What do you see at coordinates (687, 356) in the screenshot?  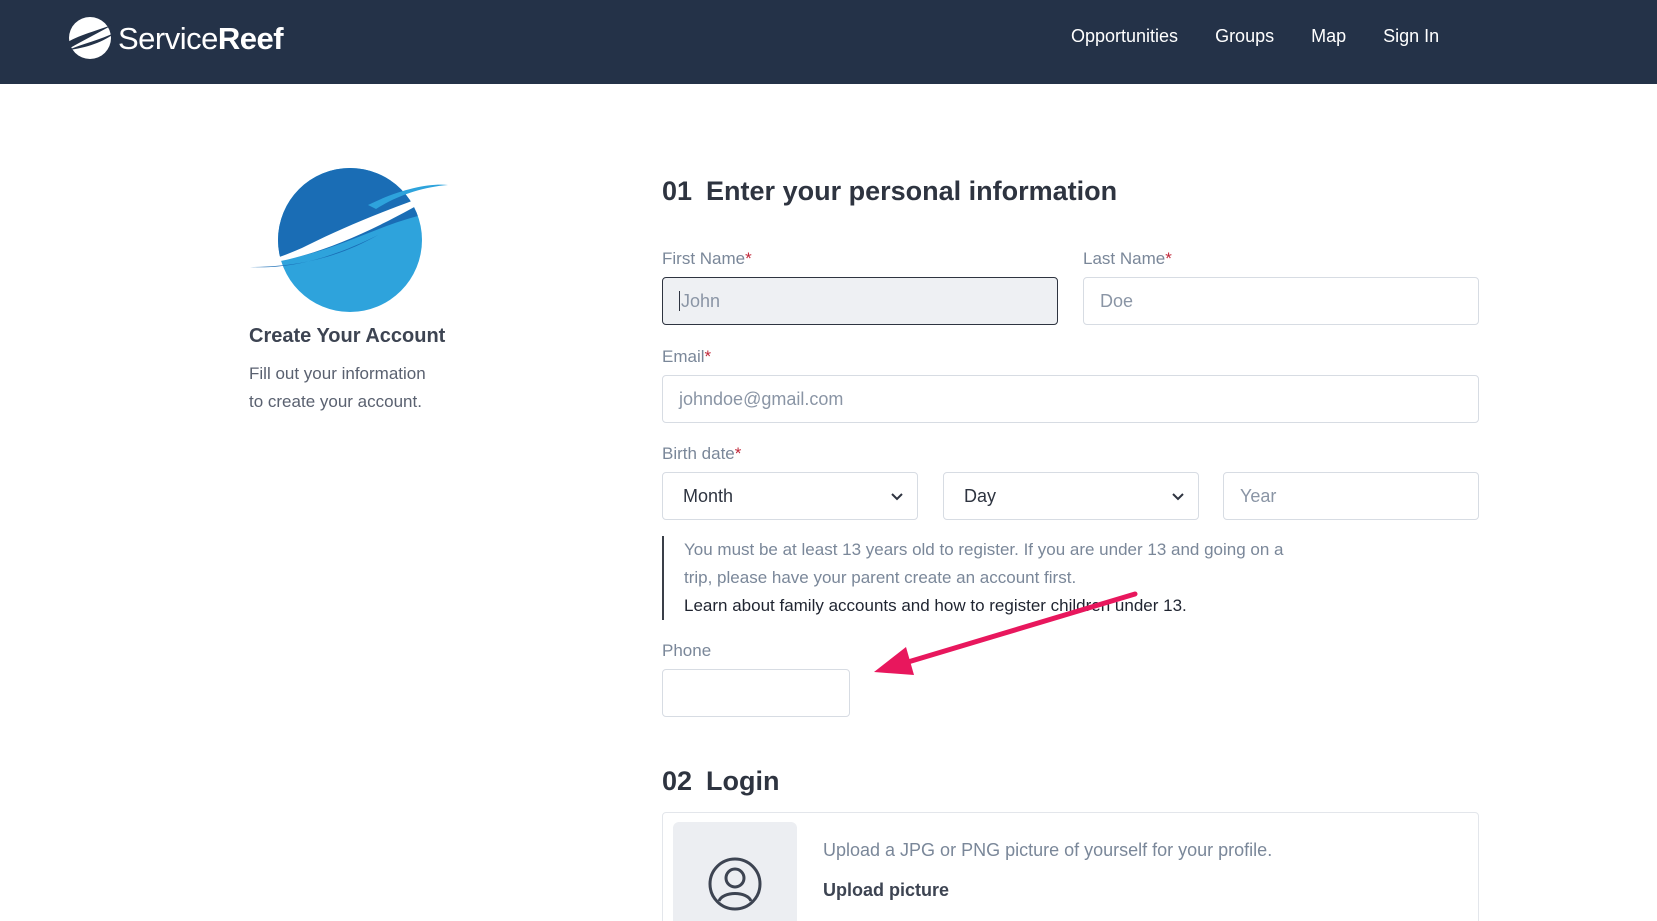 I see `email-label: Email*` at bounding box center [687, 356].